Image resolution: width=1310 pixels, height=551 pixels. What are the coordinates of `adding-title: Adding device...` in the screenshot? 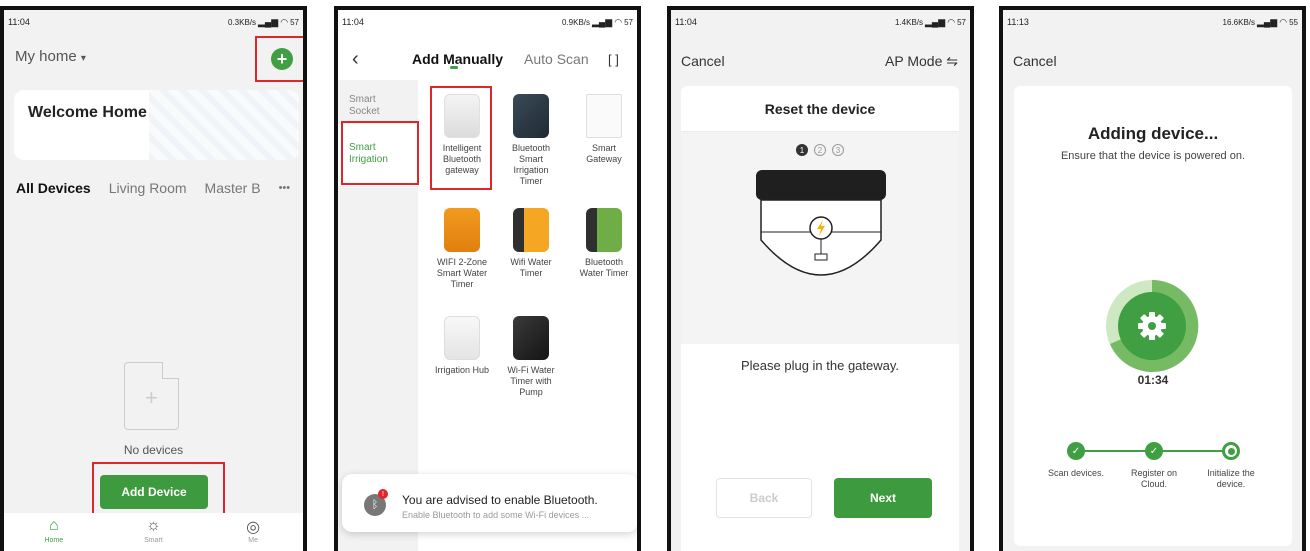 It's located at (1153, 133).